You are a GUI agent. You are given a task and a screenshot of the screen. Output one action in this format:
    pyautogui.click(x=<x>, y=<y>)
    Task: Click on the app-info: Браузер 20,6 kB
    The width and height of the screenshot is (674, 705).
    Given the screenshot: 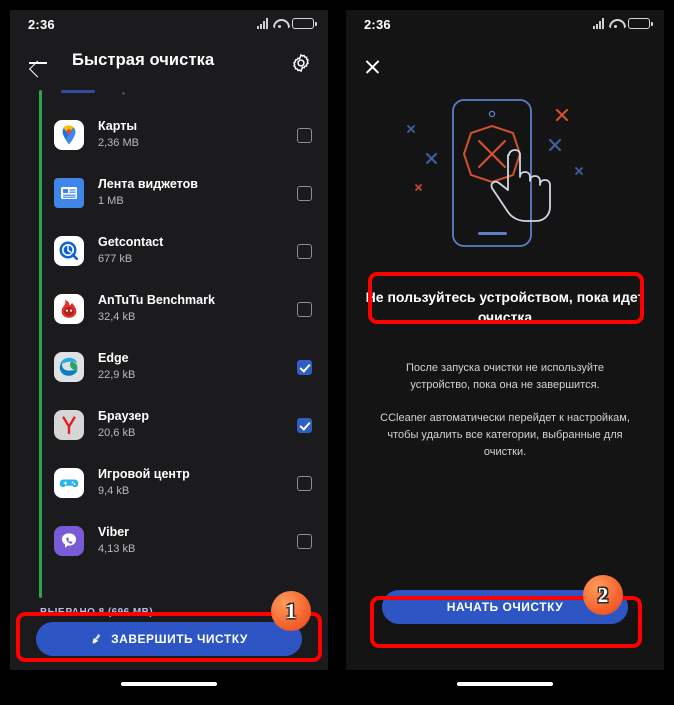 What is the action you would take?
    pyautogui.click(x=197, y=425)
    